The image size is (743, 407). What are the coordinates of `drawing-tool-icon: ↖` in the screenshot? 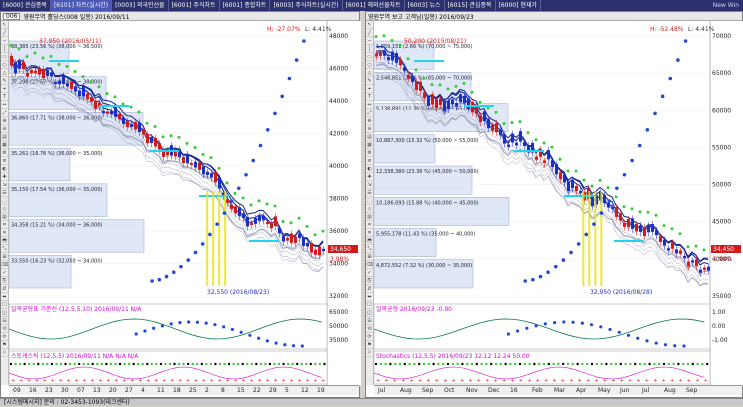 It's located at (4, 25).